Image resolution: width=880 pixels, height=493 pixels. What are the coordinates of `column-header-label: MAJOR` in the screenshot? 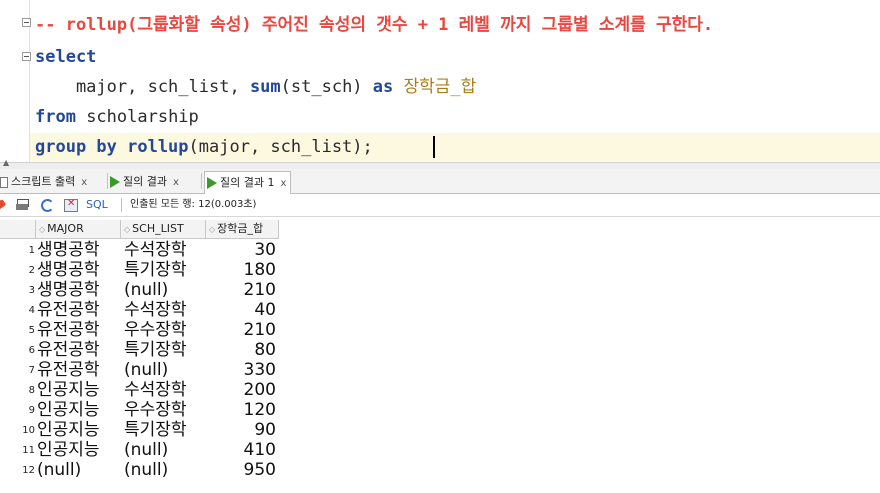 It's located at (65, 228).